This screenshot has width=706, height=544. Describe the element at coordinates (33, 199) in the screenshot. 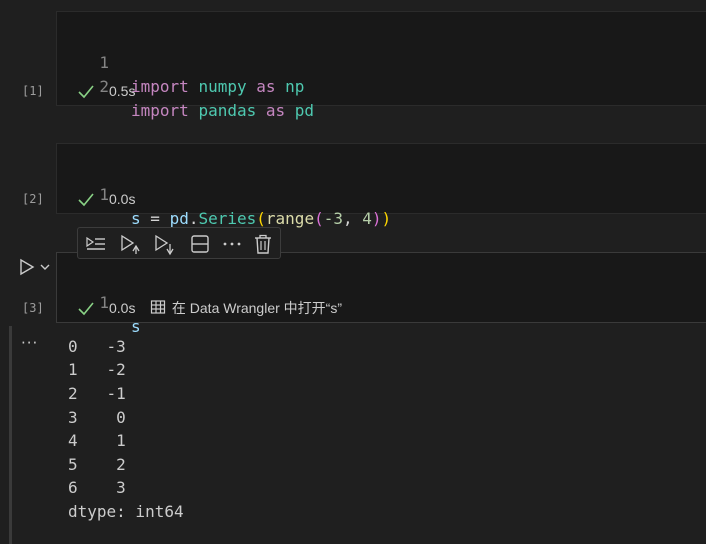

I see `execution-count: [2]` at that location.